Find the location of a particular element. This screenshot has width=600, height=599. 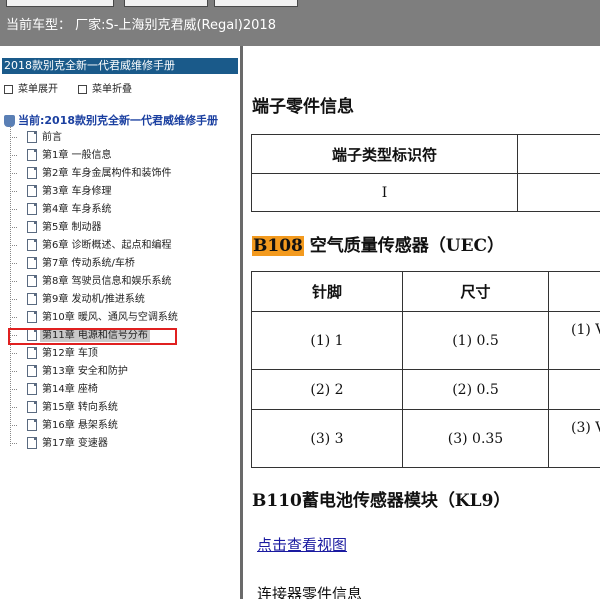

tree-item-ch9: 第9章 发动机/推进系统 is located at coordinates (124, 300).